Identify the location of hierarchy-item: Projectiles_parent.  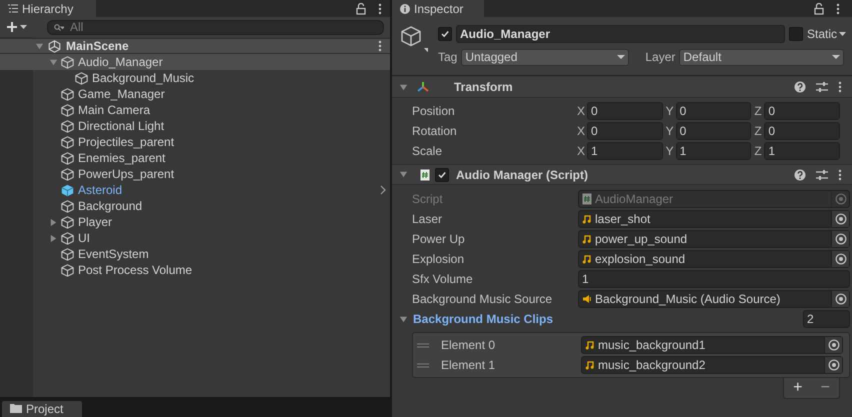
(195, 142).